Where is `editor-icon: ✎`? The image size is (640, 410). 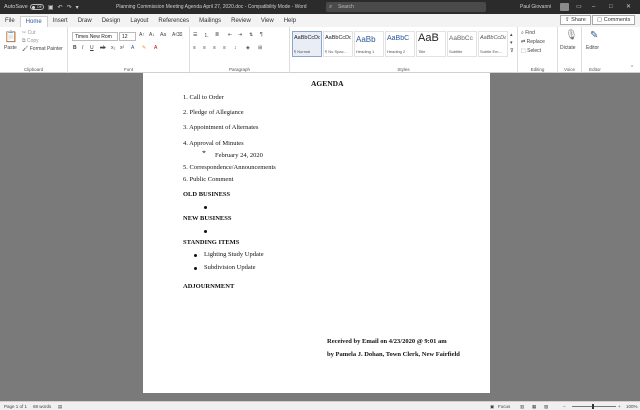
editor-icon: ✎ is located at coordinates (594, 35).